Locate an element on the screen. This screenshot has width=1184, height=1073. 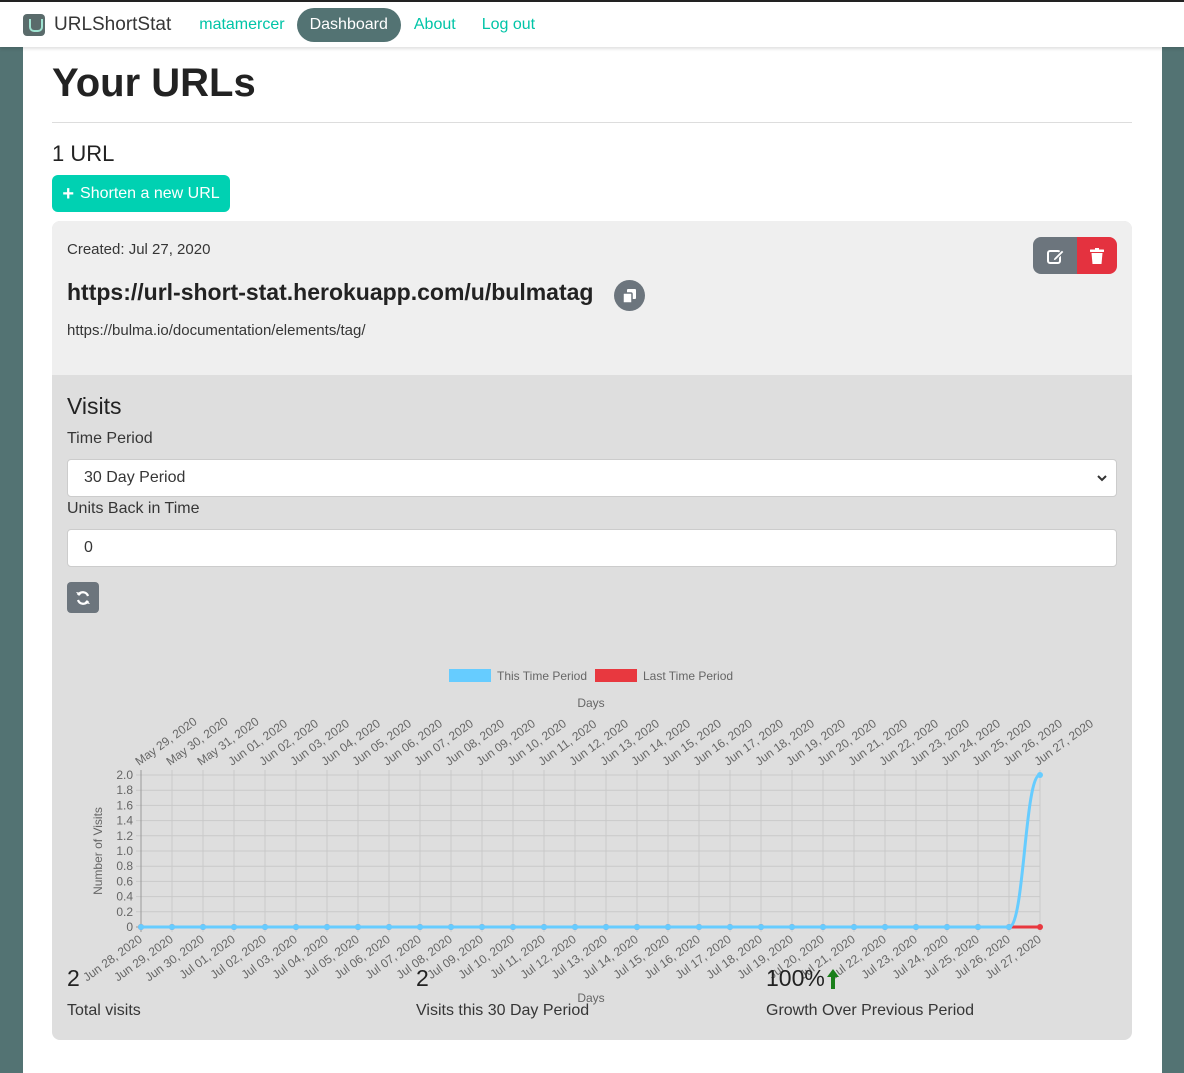
period-visits-label: Visits this 30 Day Period is located at coordinates (503, 1010).